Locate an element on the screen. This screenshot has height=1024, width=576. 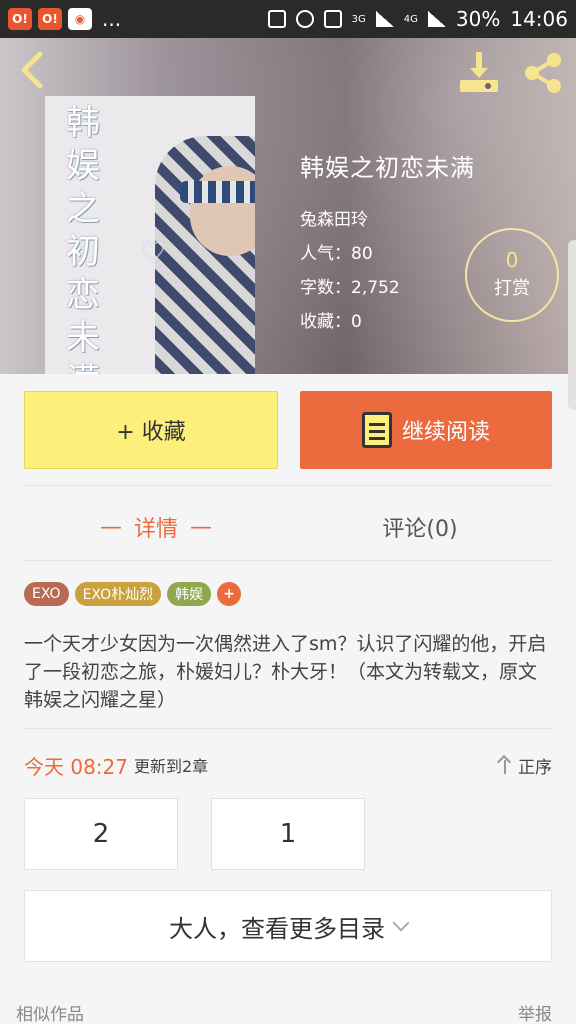
update-text: 更新到2章 is located at coordinates (171, 766).